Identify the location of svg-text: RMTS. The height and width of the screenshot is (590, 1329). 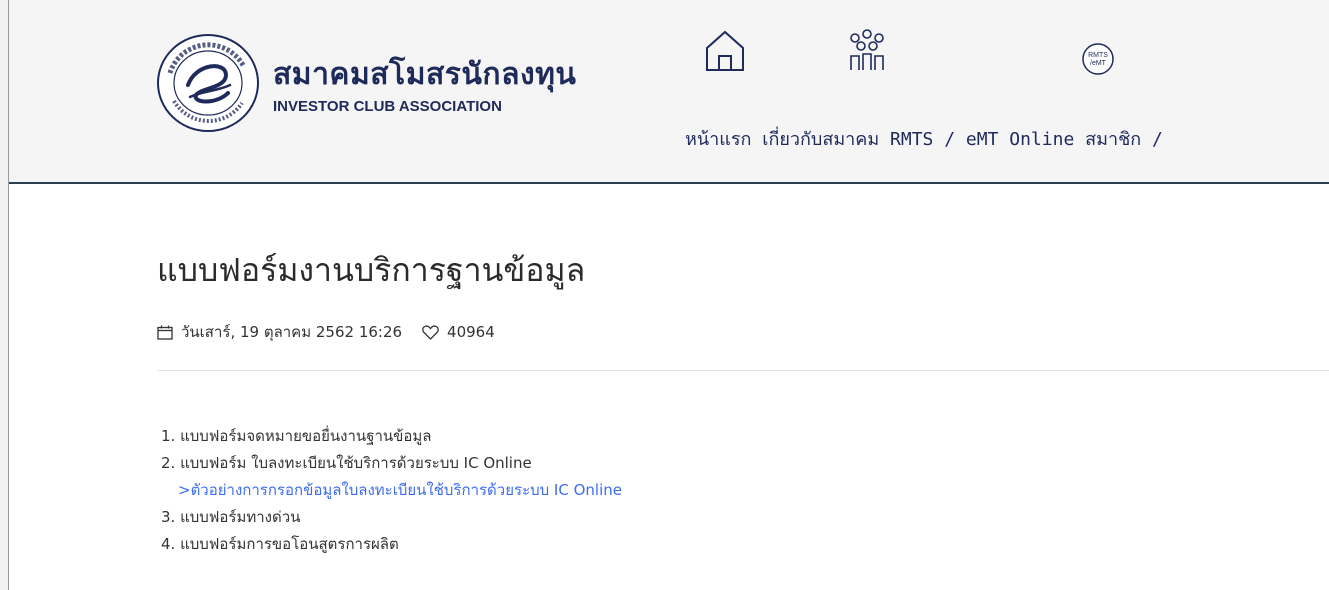
(1098, 55).